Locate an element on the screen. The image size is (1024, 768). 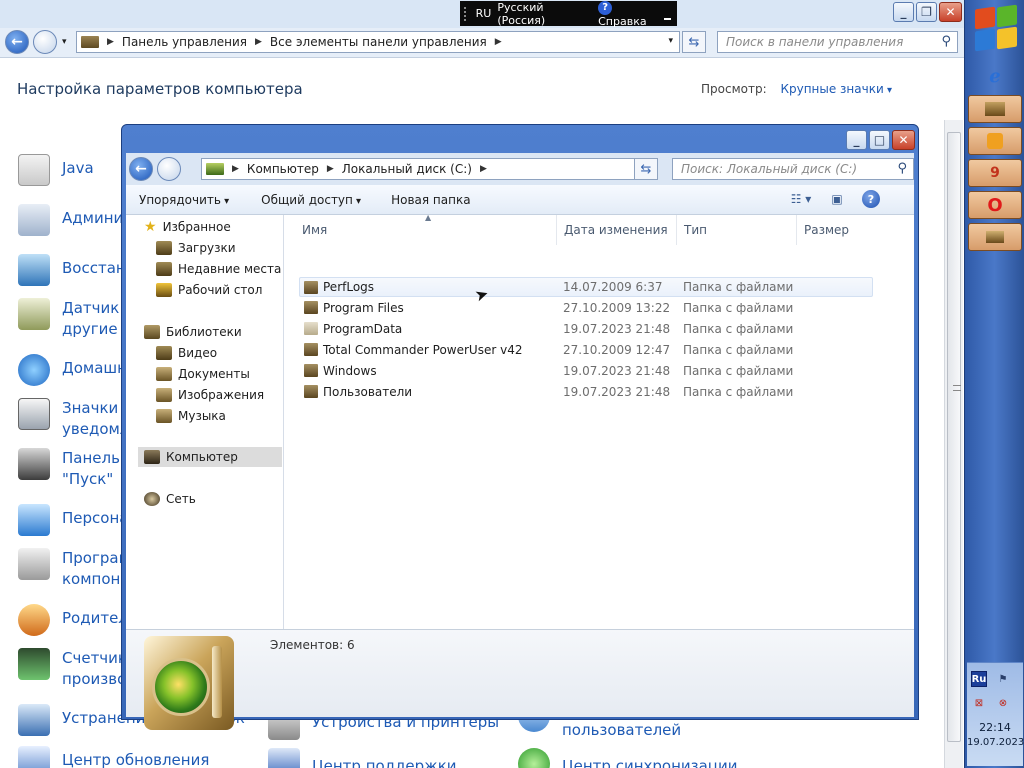
start-button is located at coordinates (995, 29).